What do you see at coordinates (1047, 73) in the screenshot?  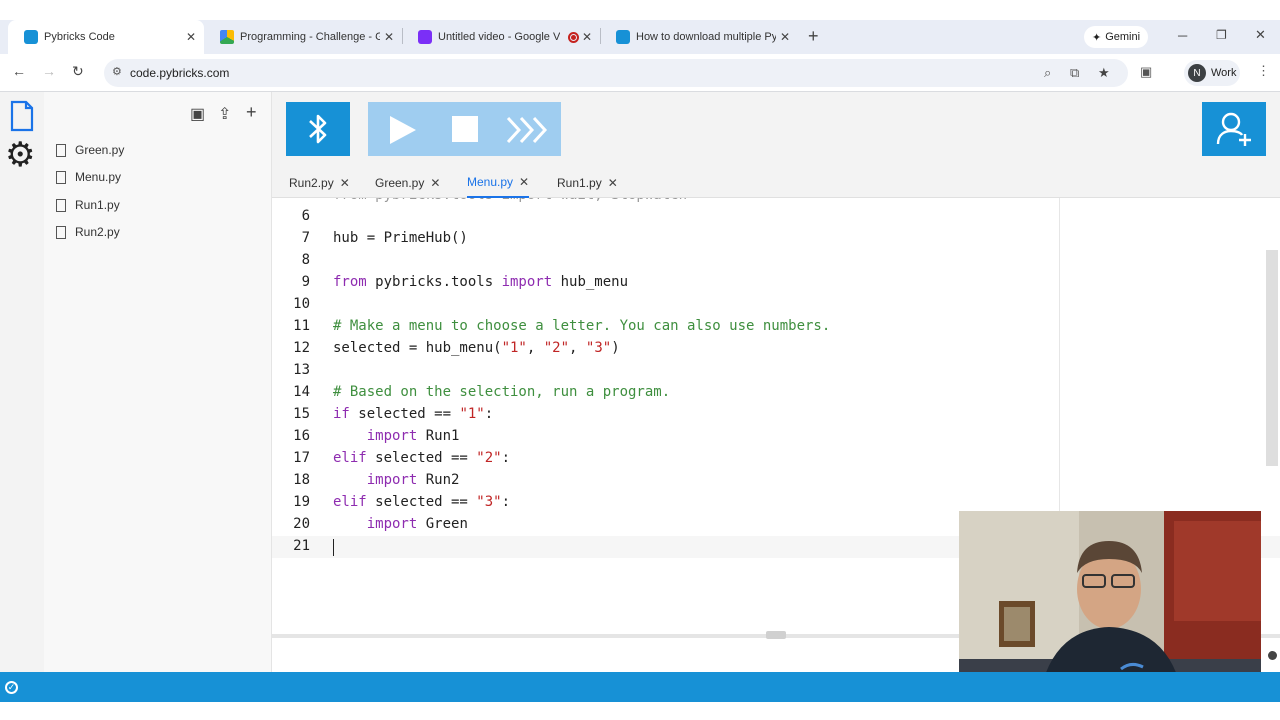 I see `zoom-icon: ⌕` at bounding box center [1047, 73].